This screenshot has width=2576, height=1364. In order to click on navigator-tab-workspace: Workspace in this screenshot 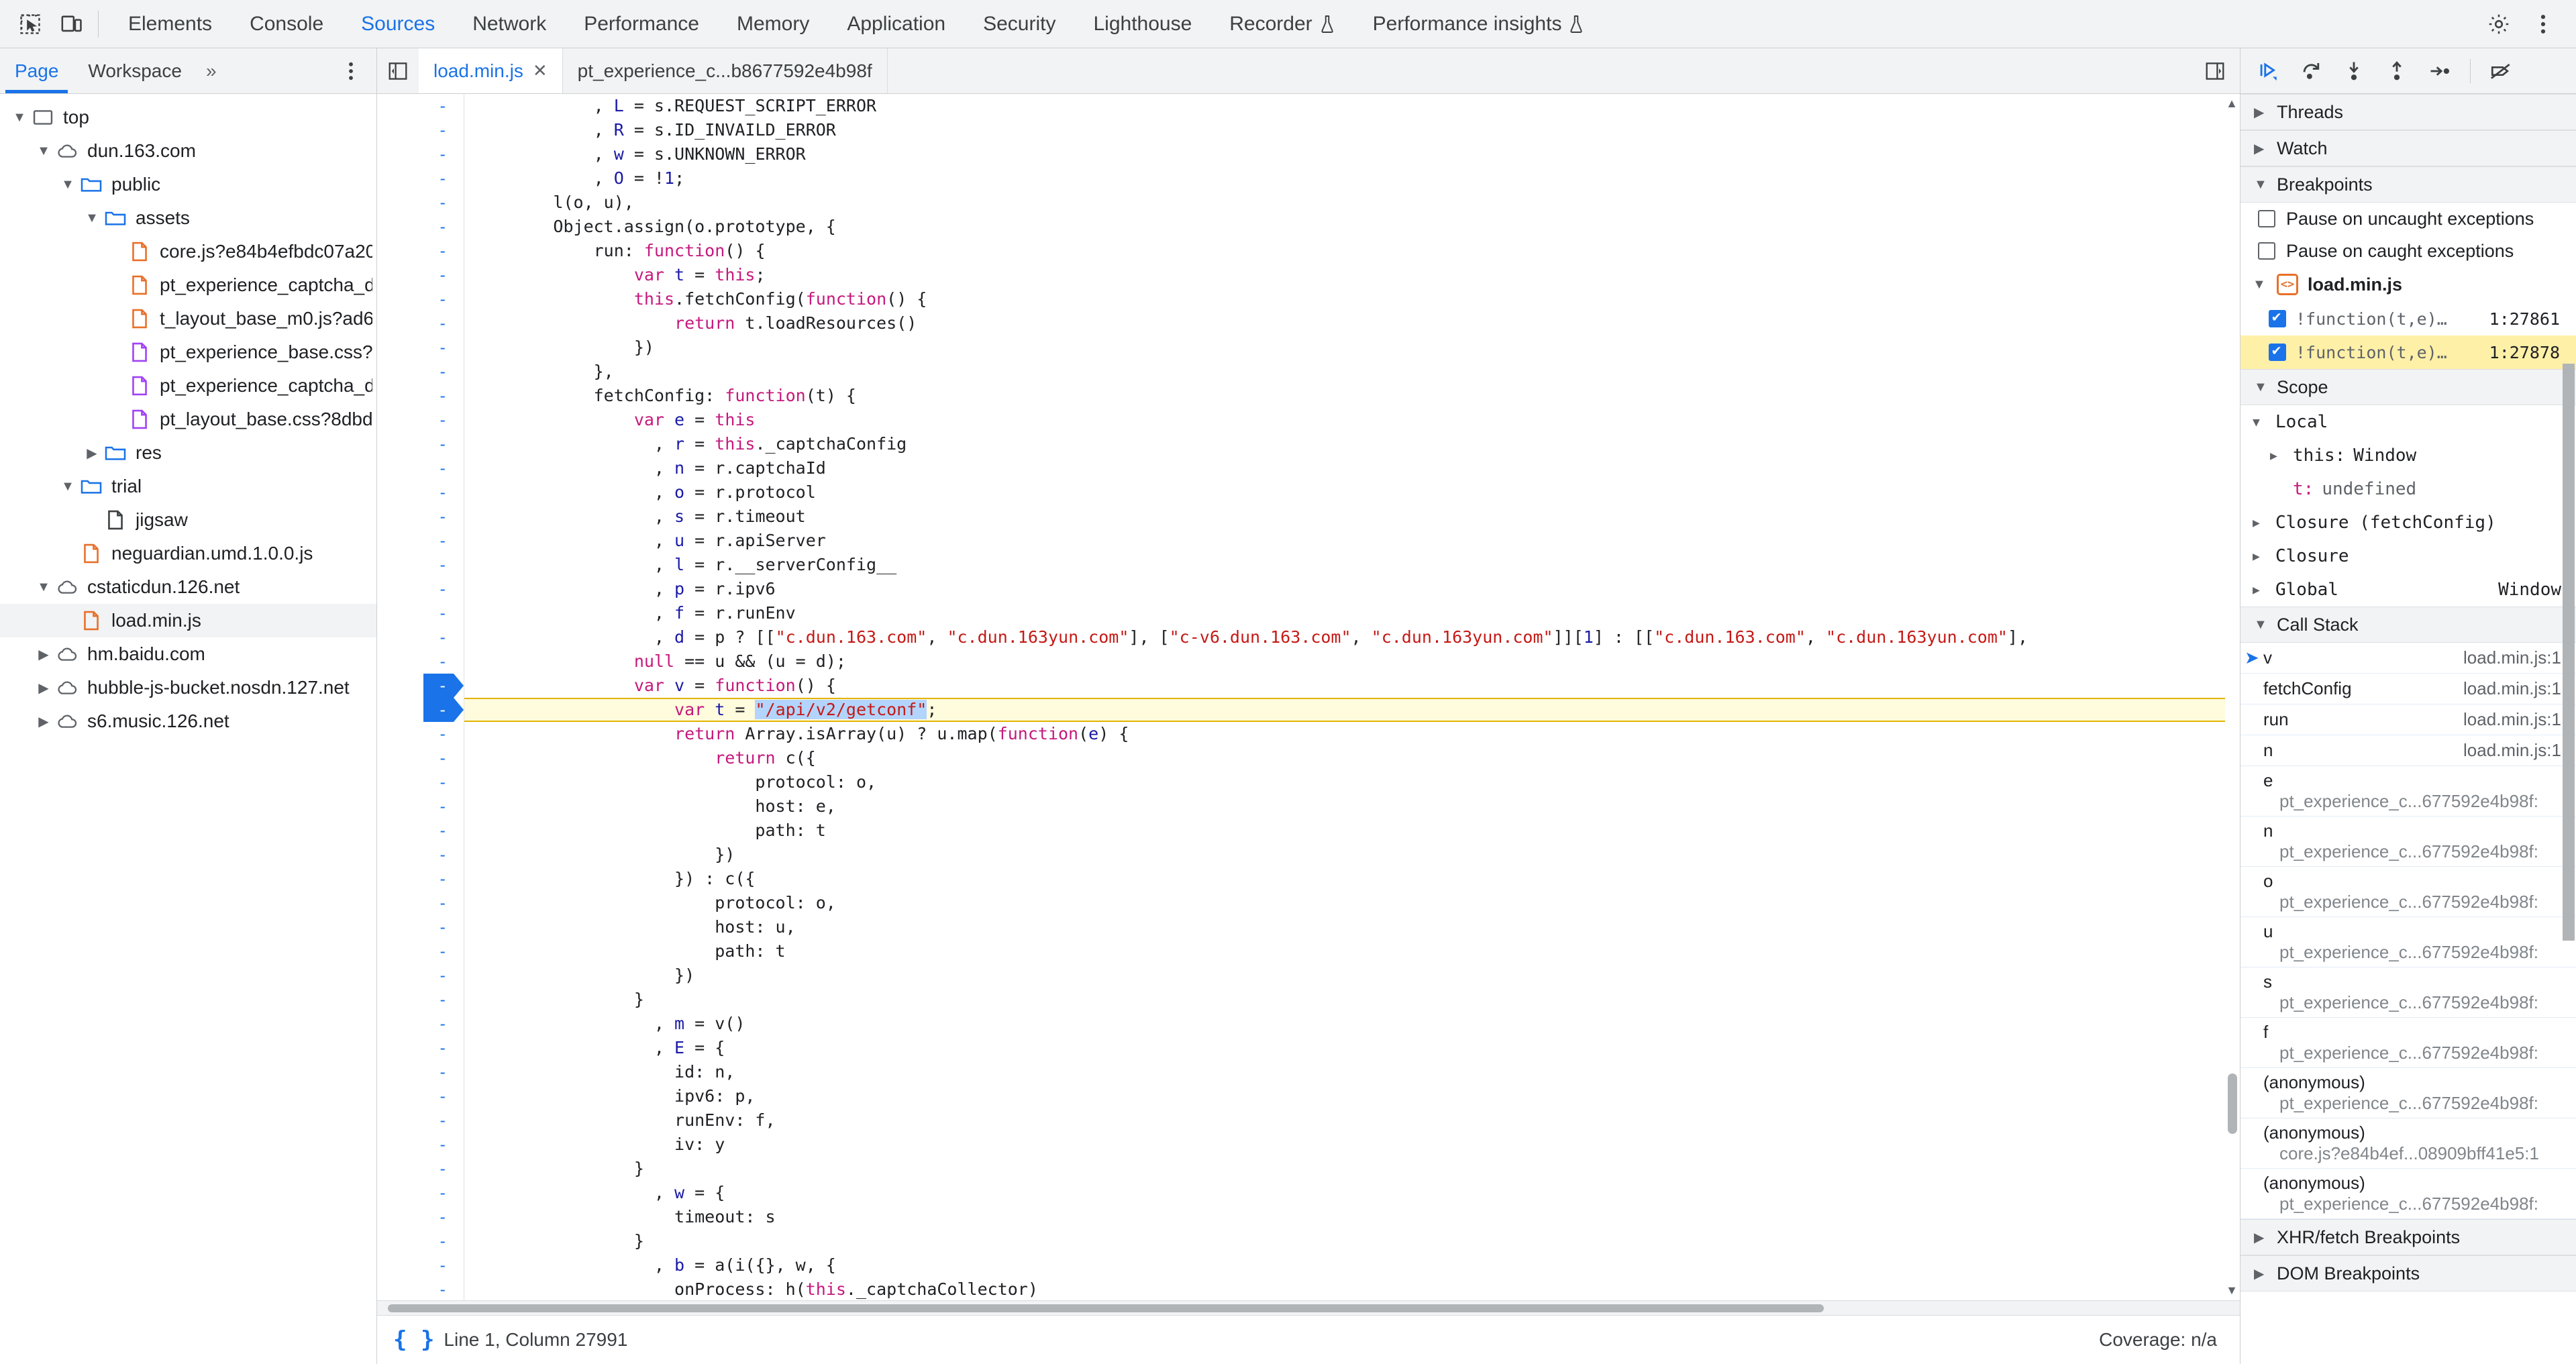, I will do `click(135, 70)`.